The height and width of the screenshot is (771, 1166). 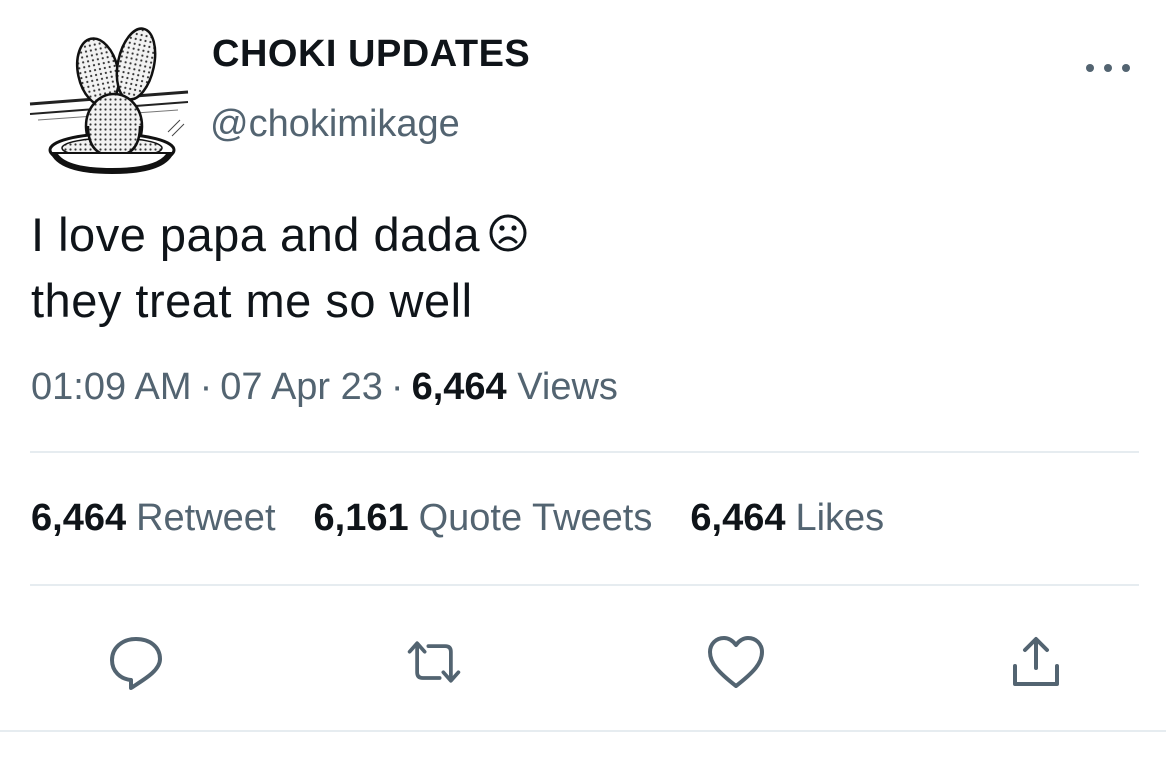 I want to click on reply-icon, so click(x=136, y=663).